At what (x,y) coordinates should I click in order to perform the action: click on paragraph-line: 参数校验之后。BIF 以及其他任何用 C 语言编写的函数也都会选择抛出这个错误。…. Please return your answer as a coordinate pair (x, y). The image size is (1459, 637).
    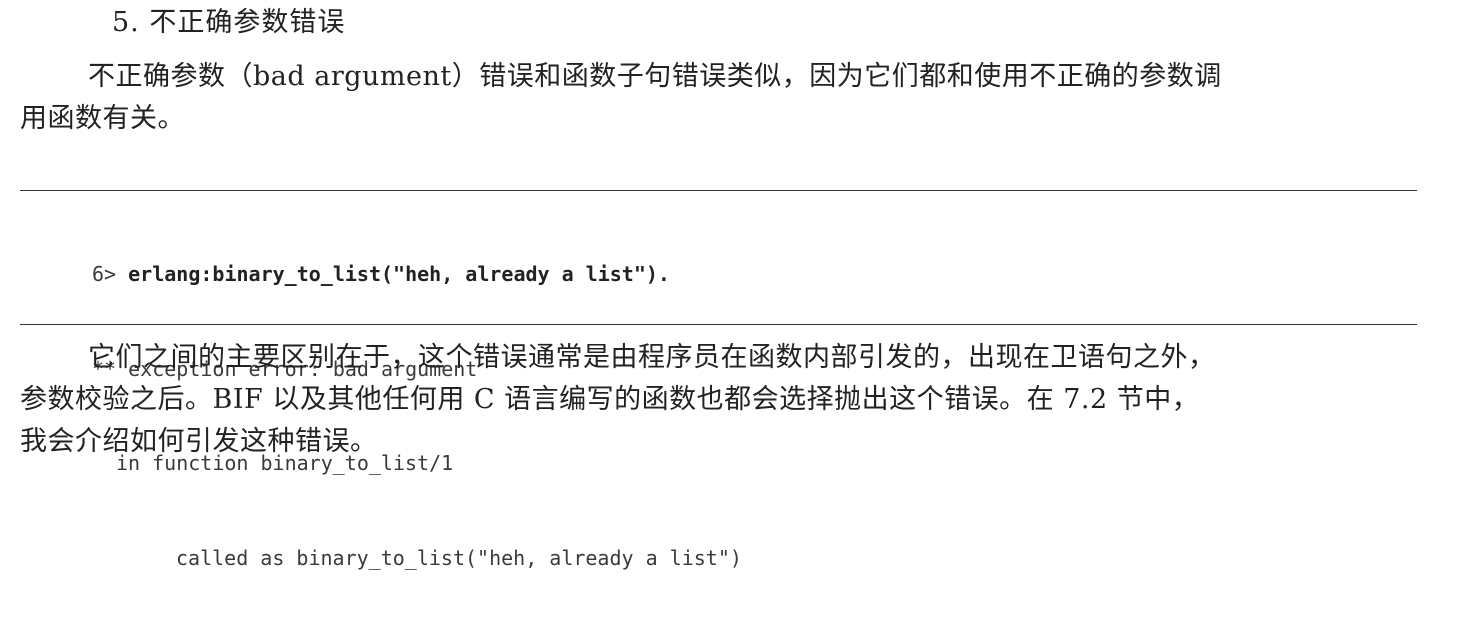
    Looking at the image, I should click on (610, 399).